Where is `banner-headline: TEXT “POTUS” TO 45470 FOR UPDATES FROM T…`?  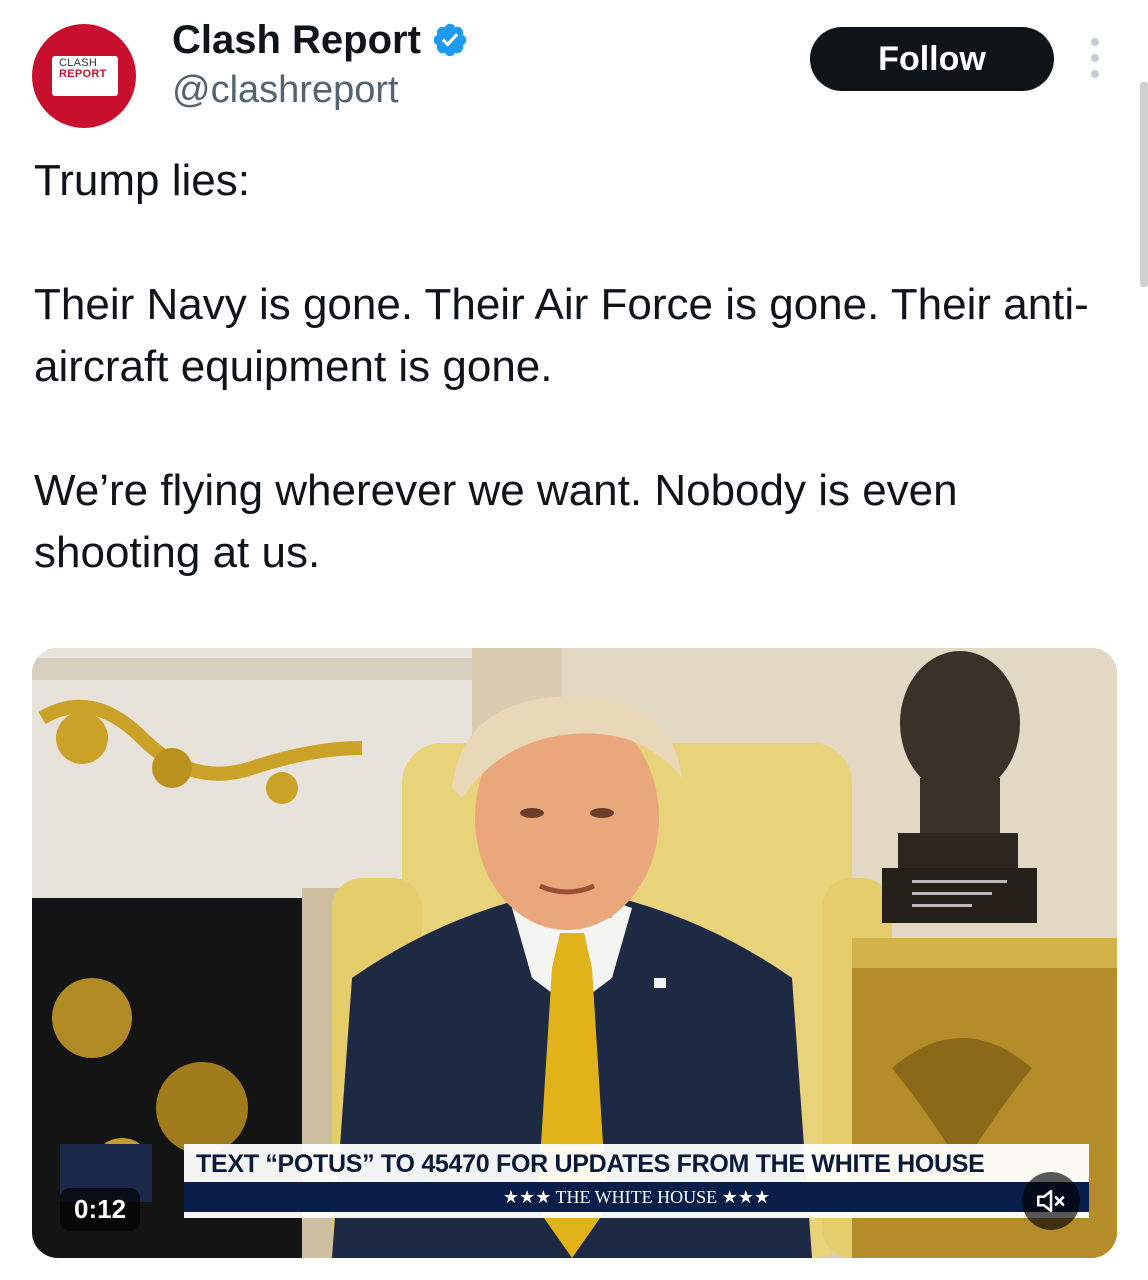
banner-headline: TEXT “POTUS” TO 45470 FOR UPDATES FROM T… is located at coordinates (590, 1164).